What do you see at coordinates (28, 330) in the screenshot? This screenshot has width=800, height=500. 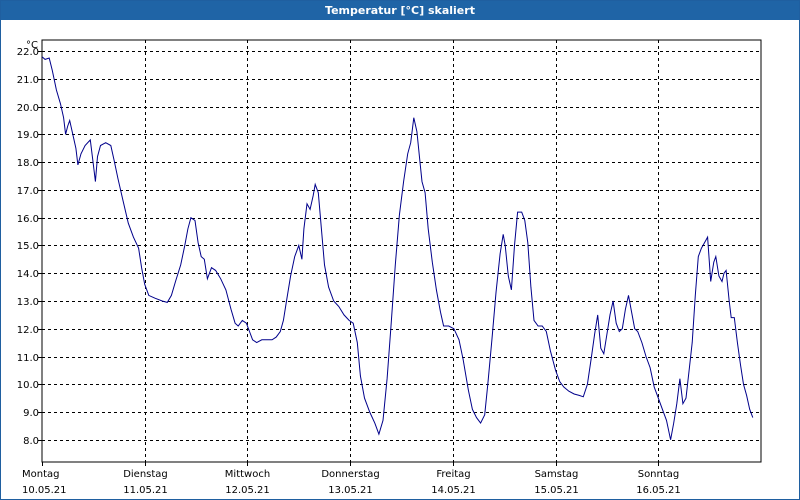 I see `y-tick-label: 12.0` at bounding box center [28, 330].